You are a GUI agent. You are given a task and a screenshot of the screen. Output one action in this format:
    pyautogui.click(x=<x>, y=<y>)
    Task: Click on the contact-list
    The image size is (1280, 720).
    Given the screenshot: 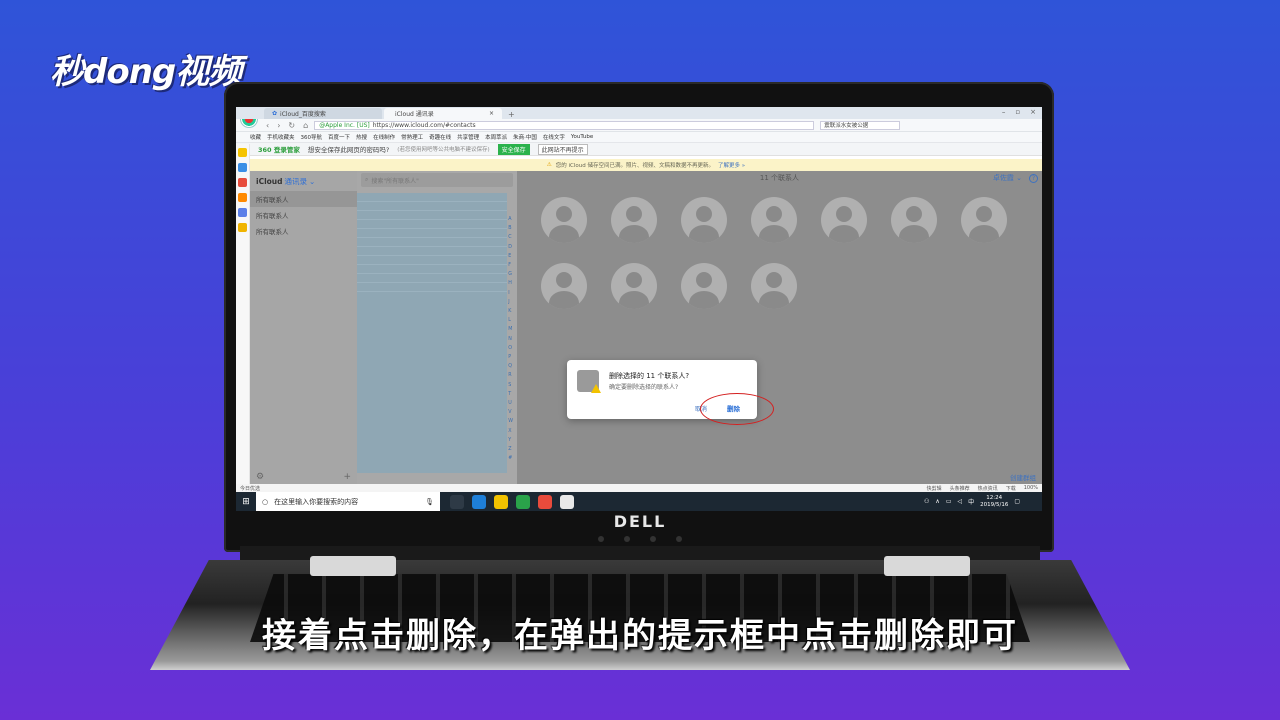 What is the action you would take?
    pyautogui.click(x=432, y=333)
    